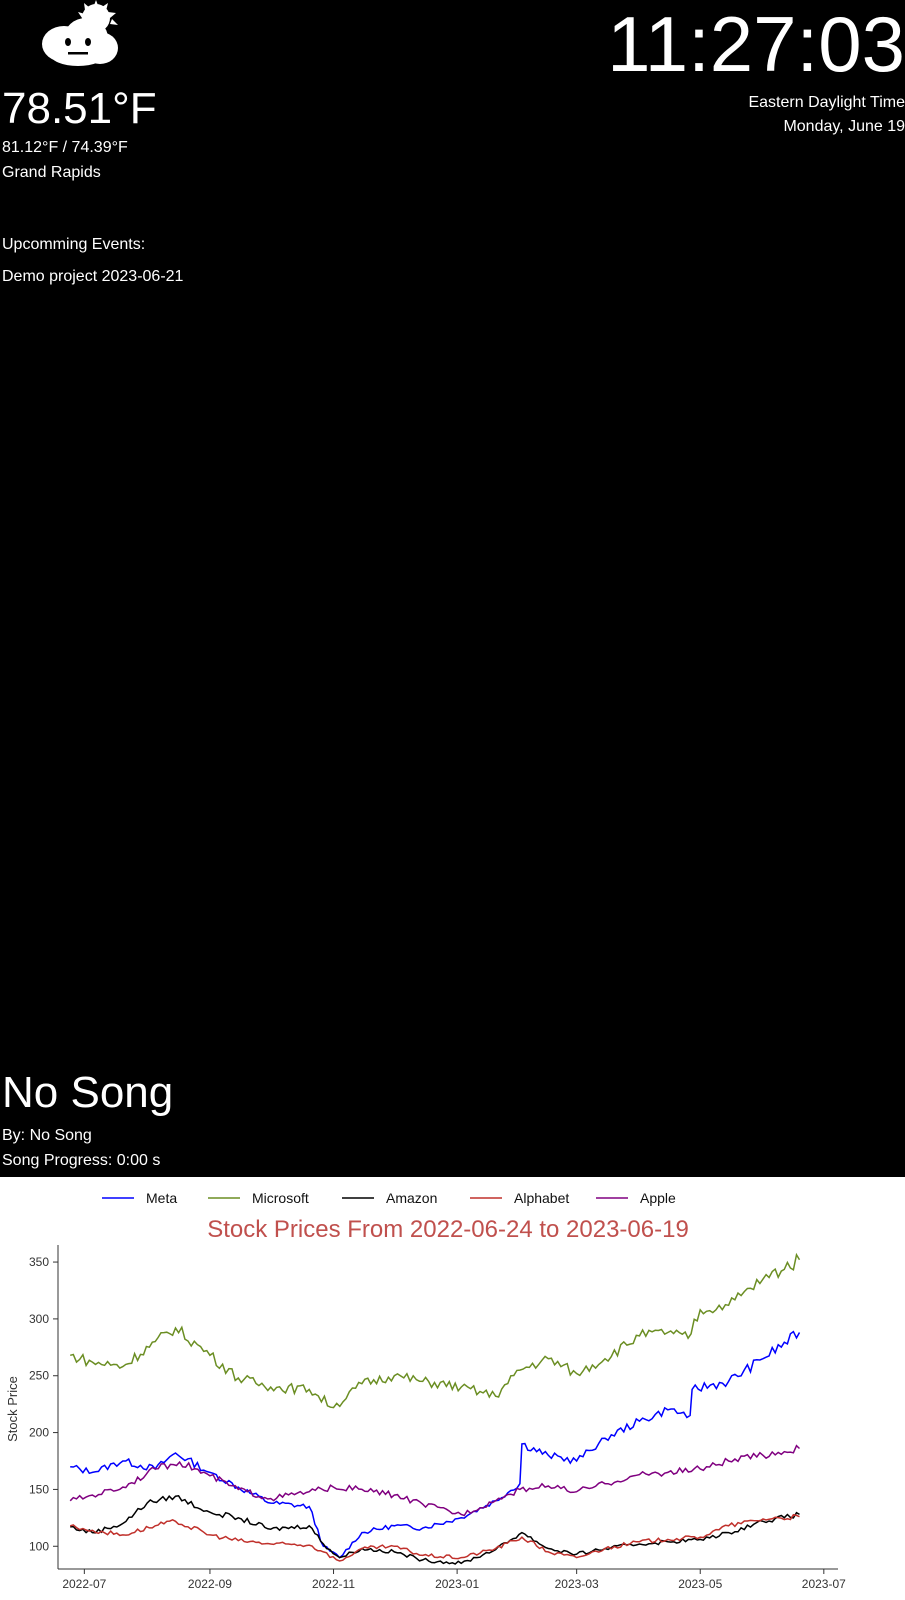 Image resolution: width=905 pixels, height=1600 pixels. I want to click on timezone-label: Eastern Daylight Time, so click(826, 102).